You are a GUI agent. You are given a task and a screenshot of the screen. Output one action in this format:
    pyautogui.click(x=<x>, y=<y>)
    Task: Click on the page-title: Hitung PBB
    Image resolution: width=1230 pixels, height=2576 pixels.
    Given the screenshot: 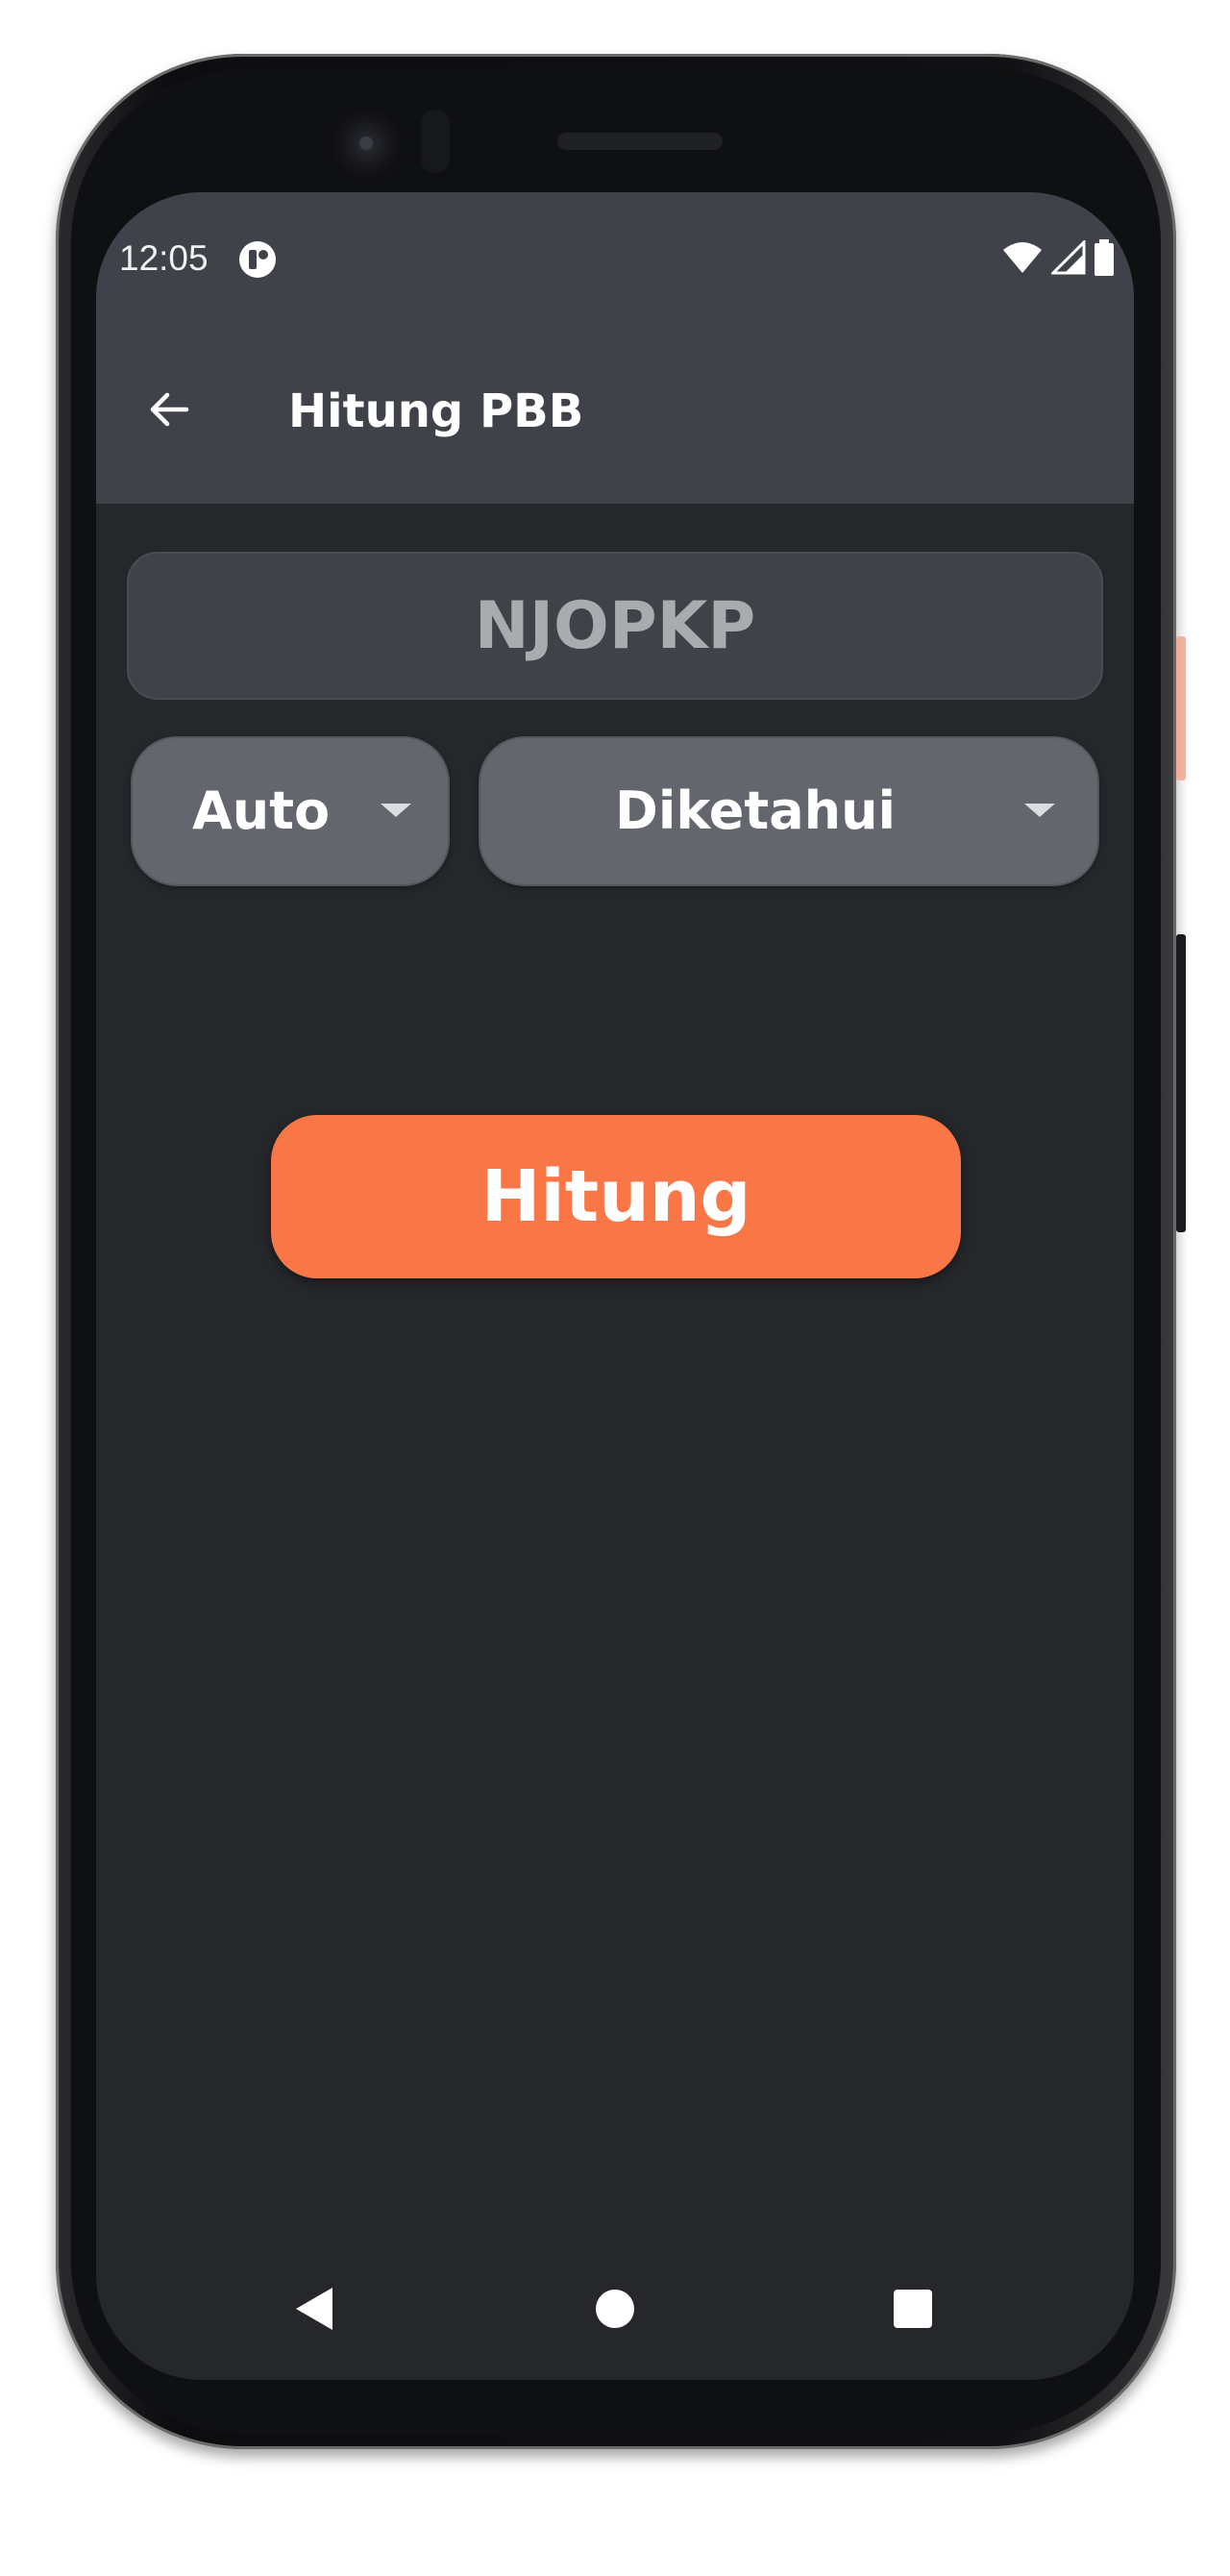 What is the action you would take?
    pyautogui.click(x=436, y=411)
    